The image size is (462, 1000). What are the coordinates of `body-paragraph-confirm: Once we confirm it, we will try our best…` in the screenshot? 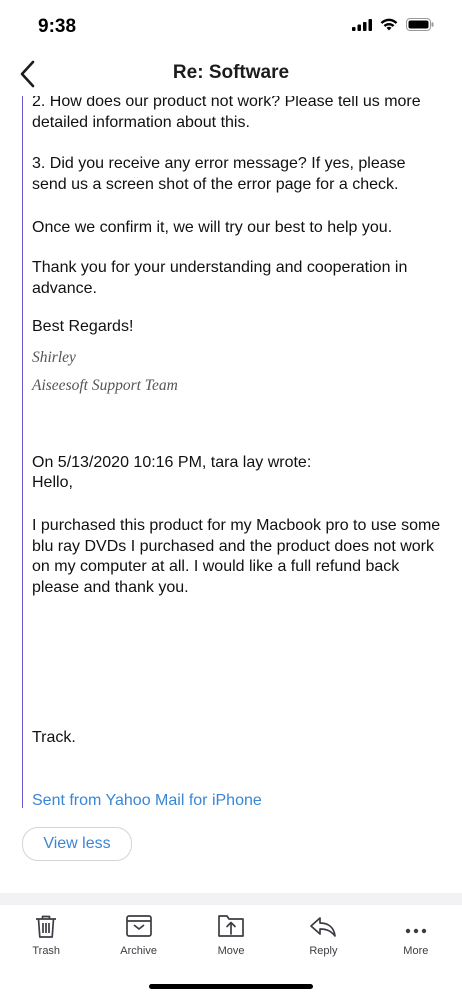 It's located at (212, 227).